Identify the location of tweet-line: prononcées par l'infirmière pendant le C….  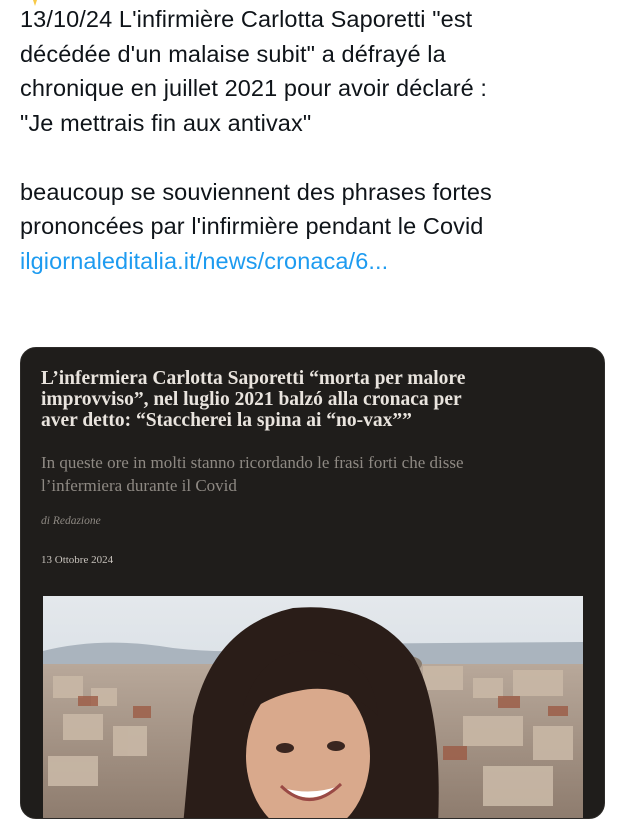
(252, 226).